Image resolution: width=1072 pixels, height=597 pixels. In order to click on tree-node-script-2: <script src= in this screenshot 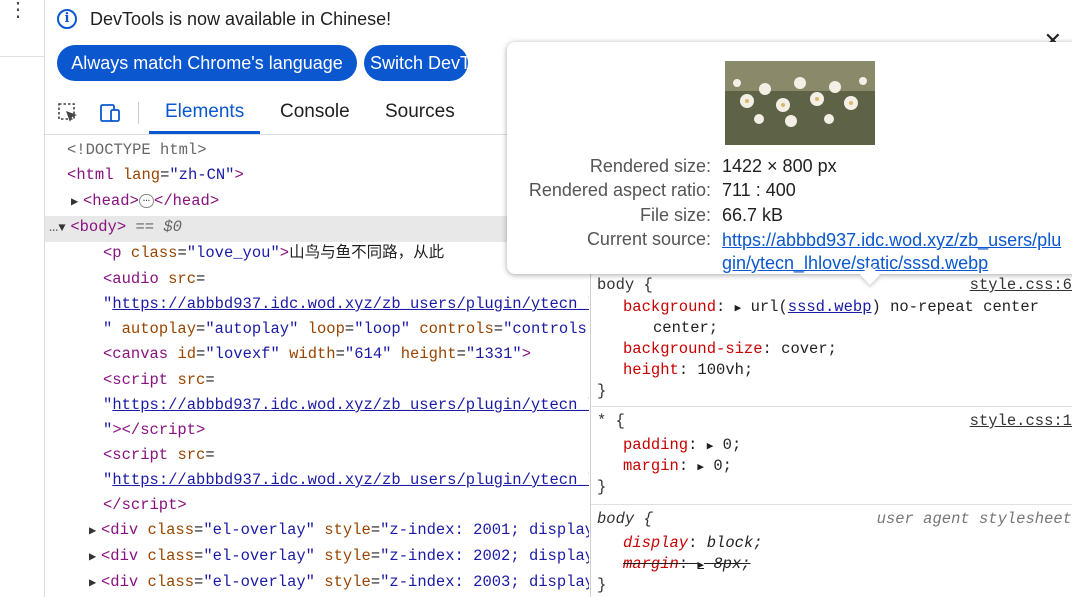, I will do `click(159, 455)`.